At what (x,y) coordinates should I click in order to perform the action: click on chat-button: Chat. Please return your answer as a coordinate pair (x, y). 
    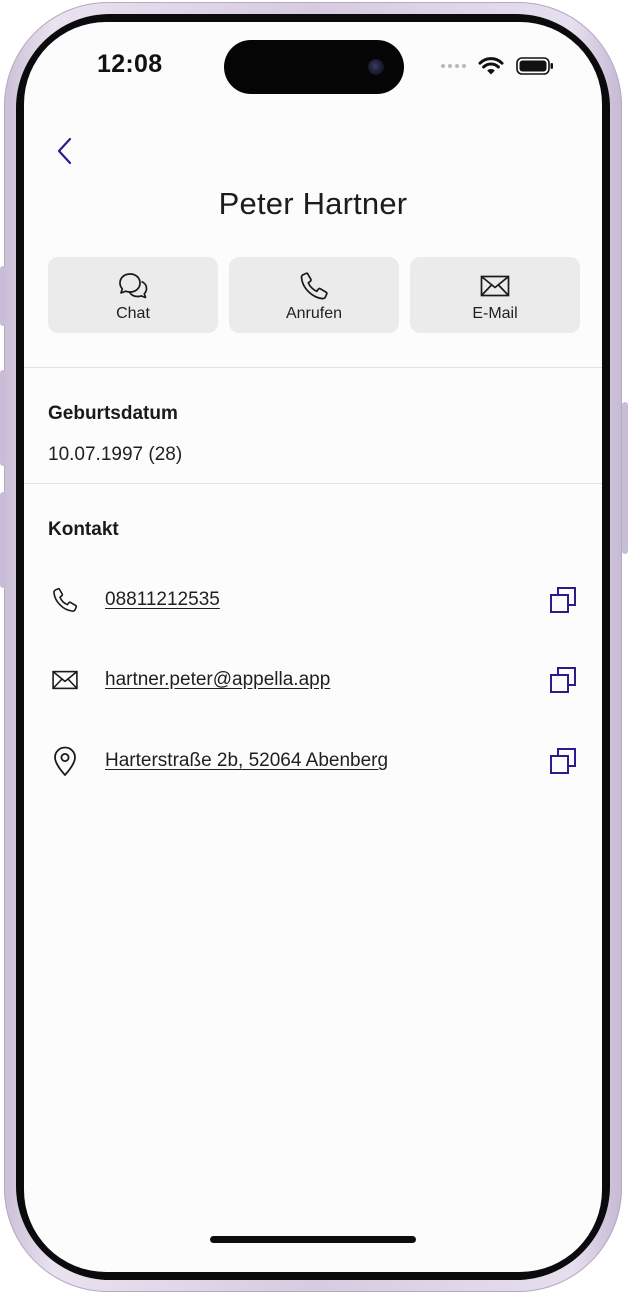
    Looking at the image, I should click on (133, 295).